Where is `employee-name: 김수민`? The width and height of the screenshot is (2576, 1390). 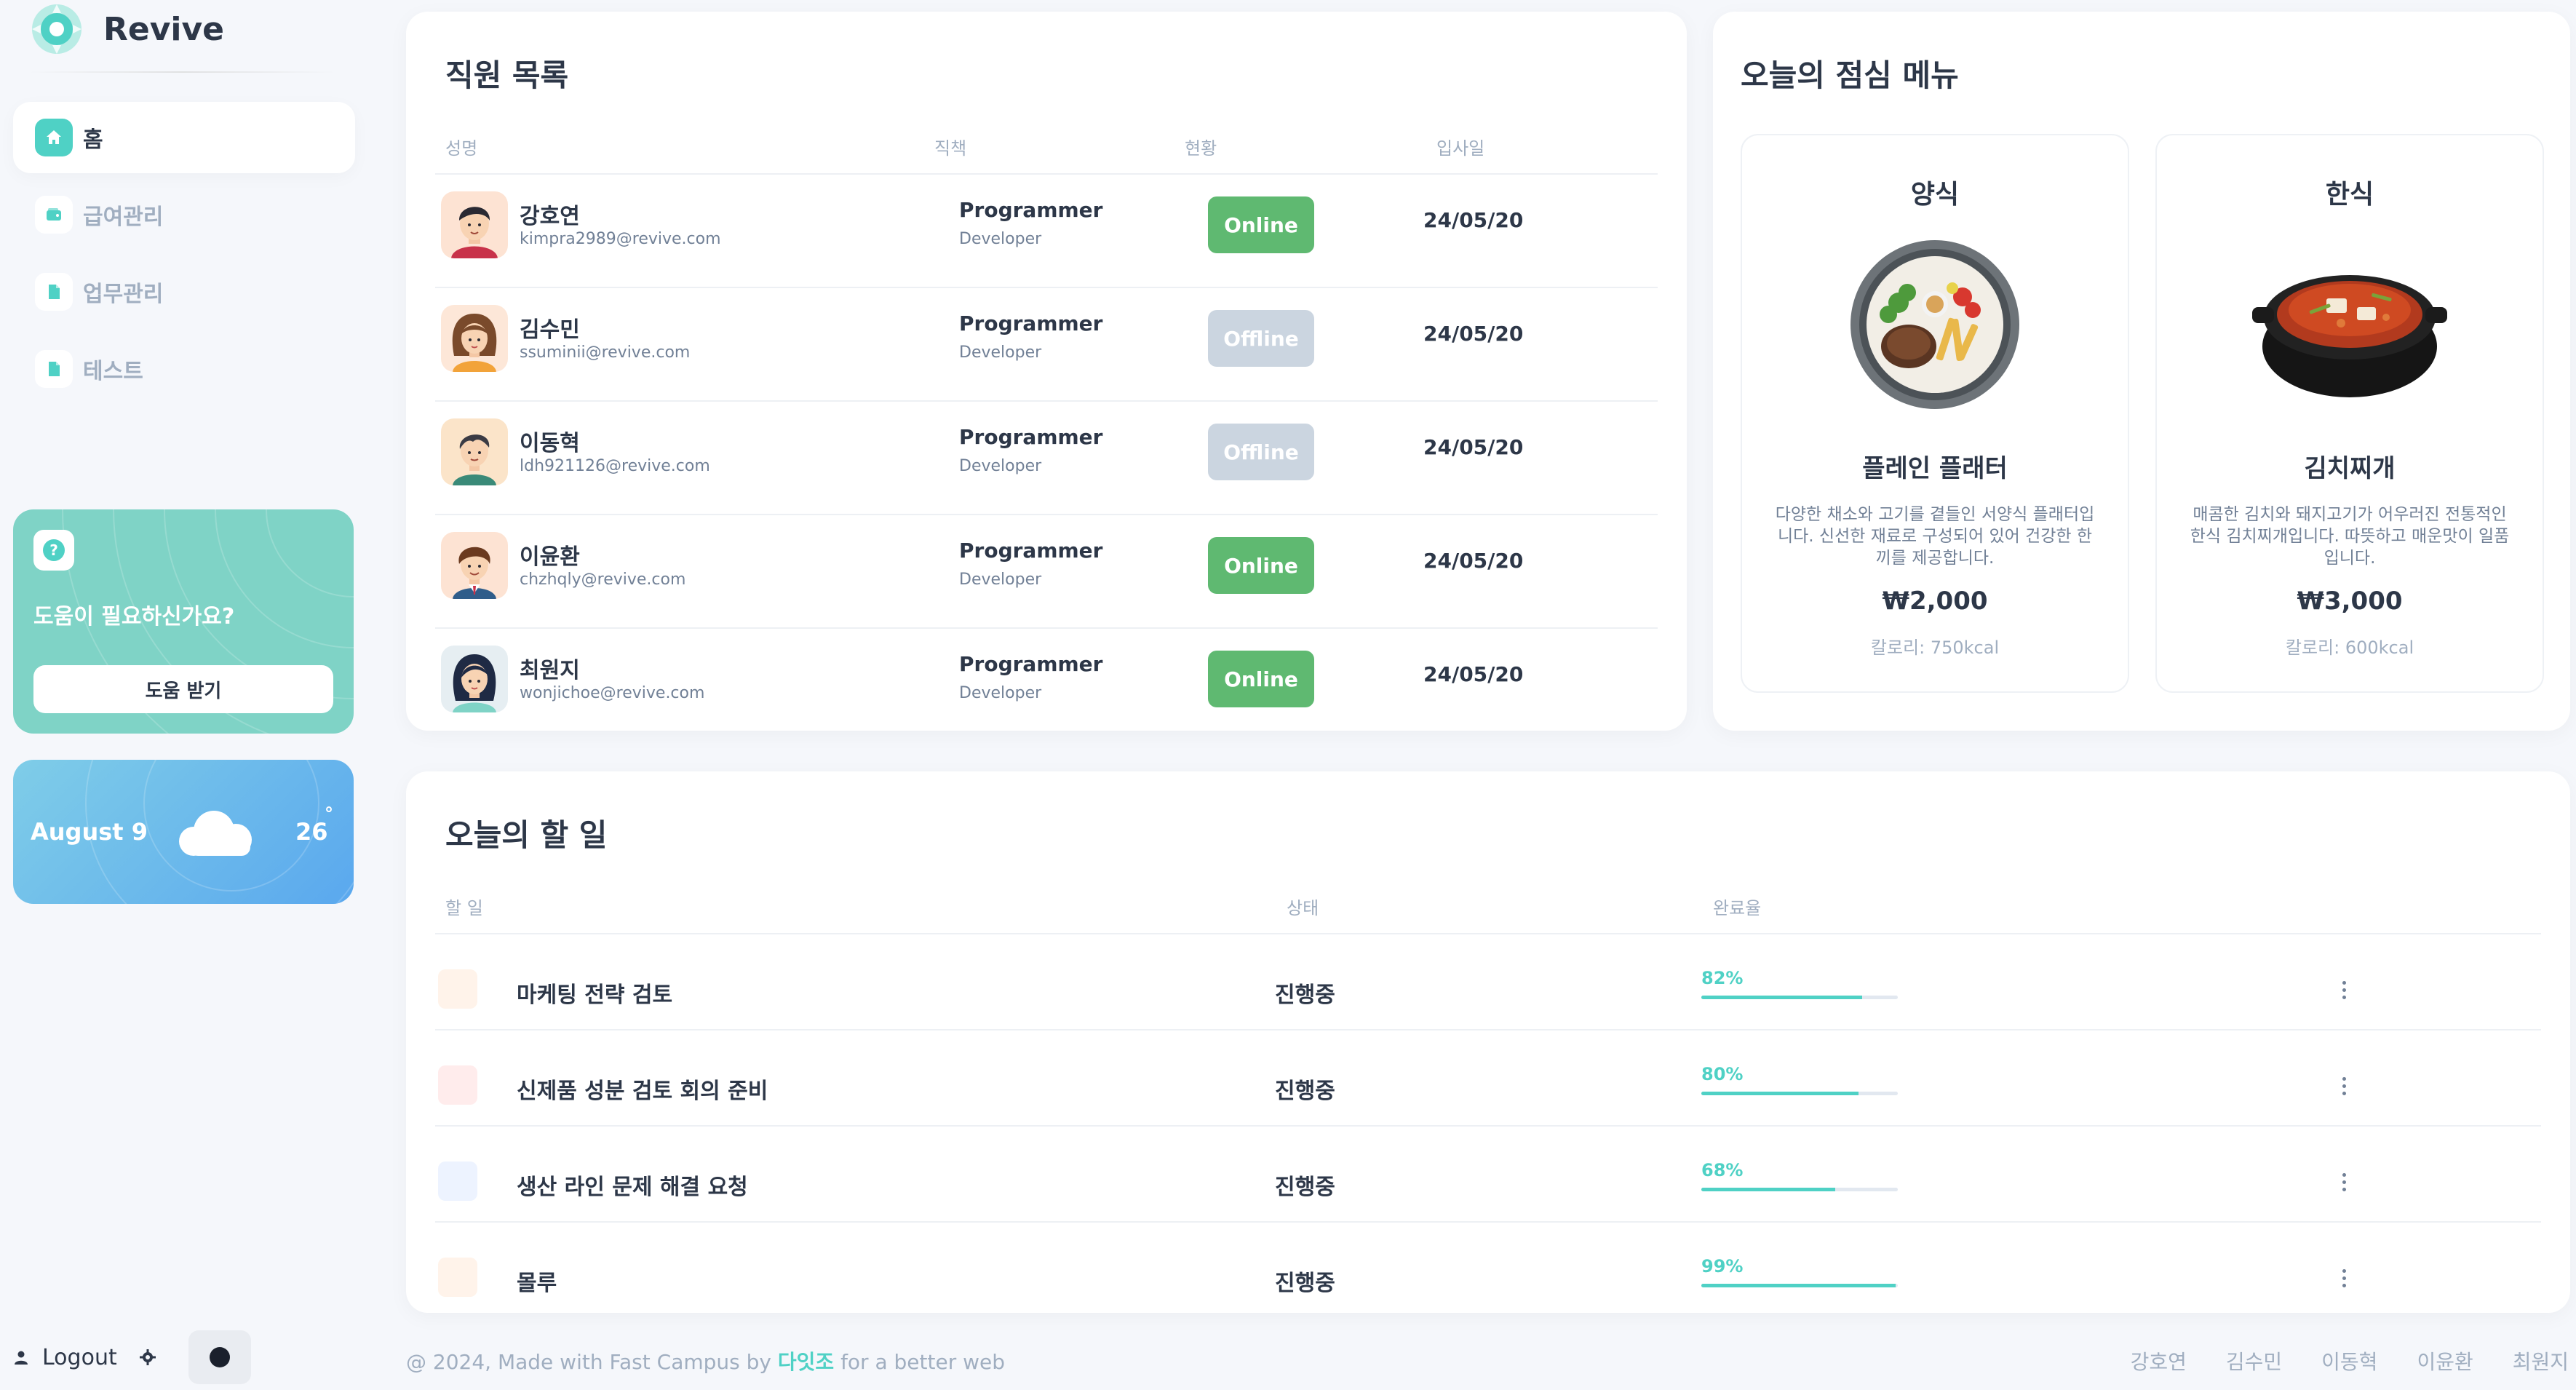 employee-name: 김수민 is located at coordinates (550, 330).